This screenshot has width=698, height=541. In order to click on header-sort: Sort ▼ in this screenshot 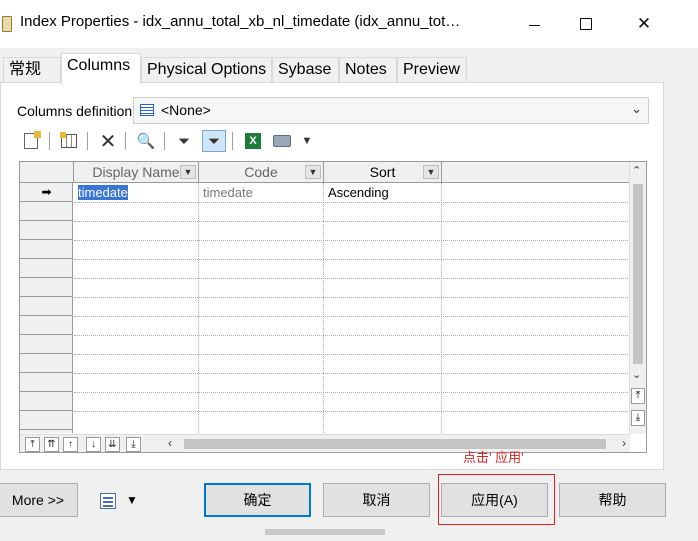, I will do `click(383, 172)`.